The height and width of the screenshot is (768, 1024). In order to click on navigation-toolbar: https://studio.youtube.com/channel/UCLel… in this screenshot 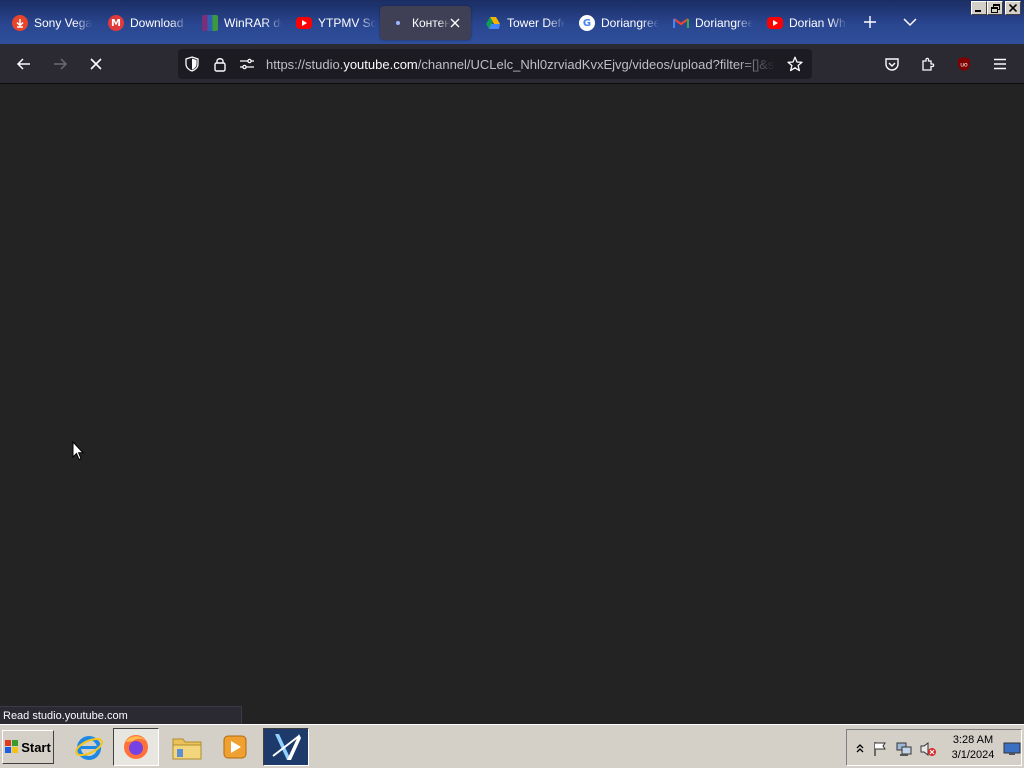, I will do `click(512, 64)`.